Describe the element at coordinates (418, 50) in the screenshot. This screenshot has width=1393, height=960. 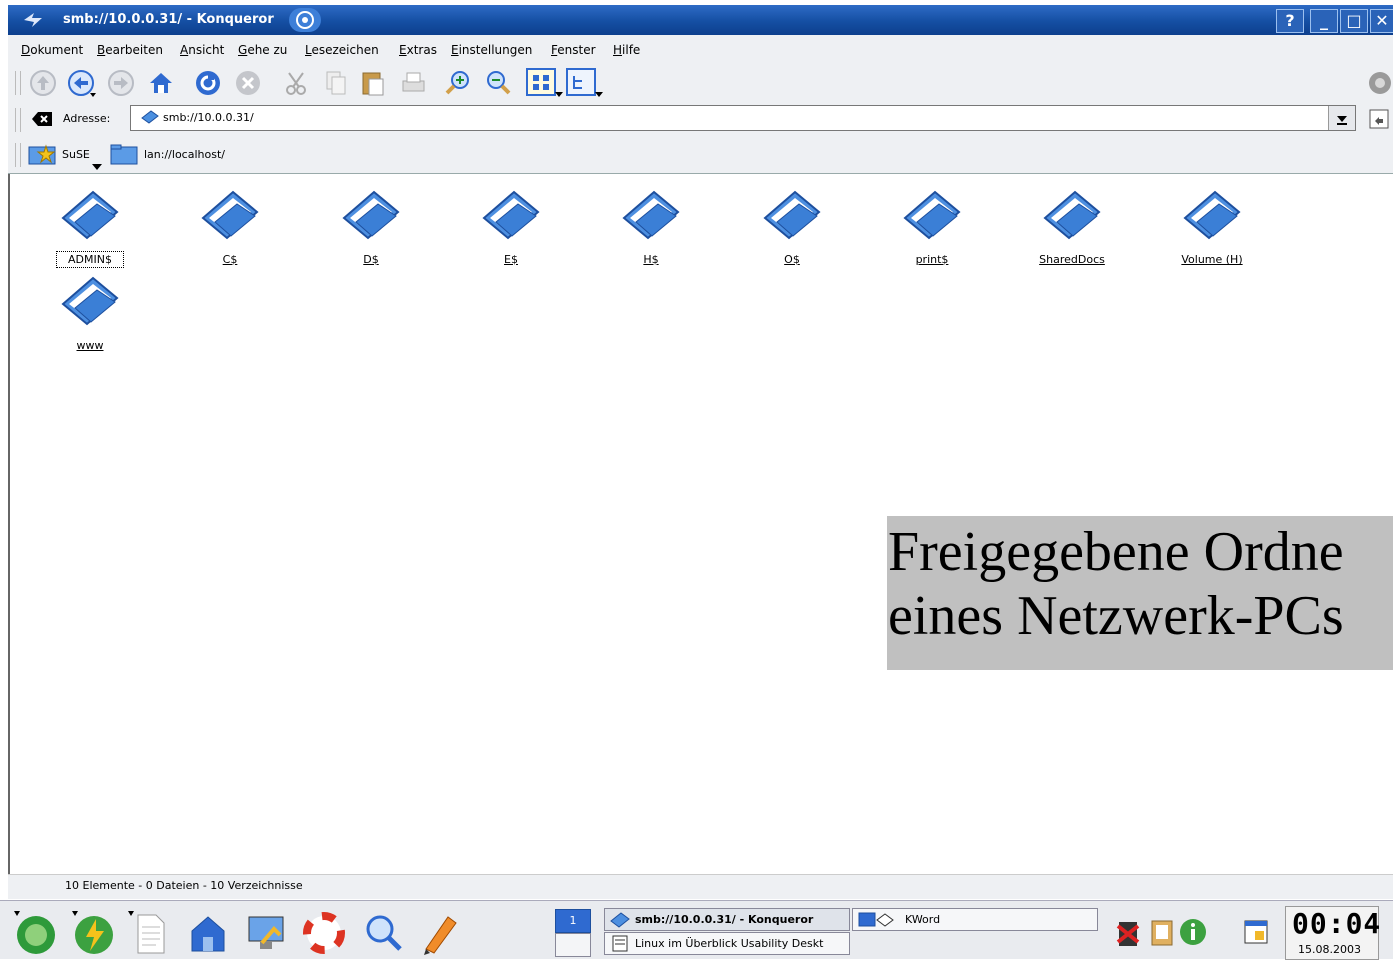
I see `menu-extras: Extras` at that location.